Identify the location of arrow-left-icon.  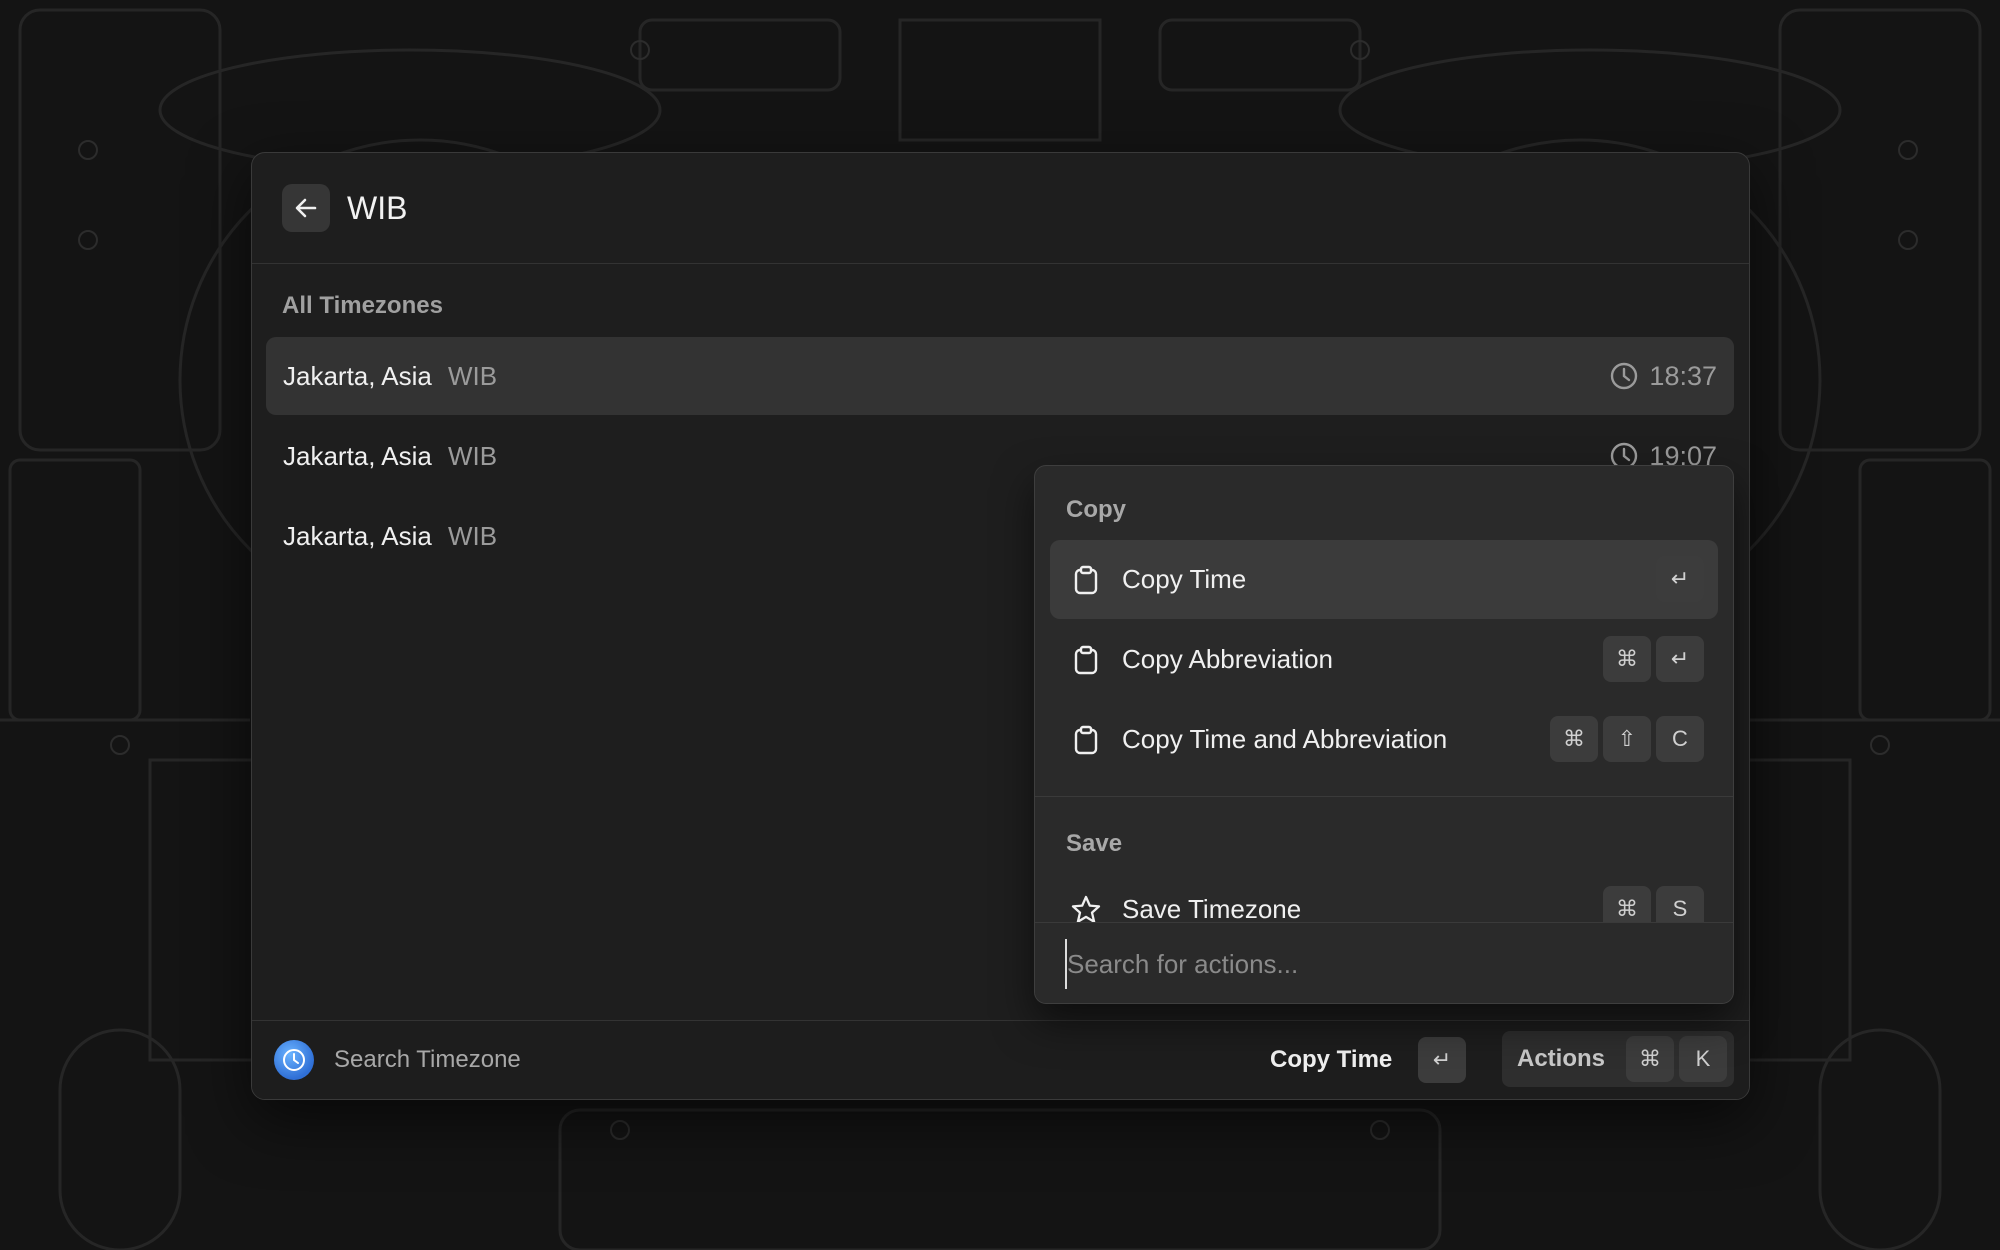
(306, 208).